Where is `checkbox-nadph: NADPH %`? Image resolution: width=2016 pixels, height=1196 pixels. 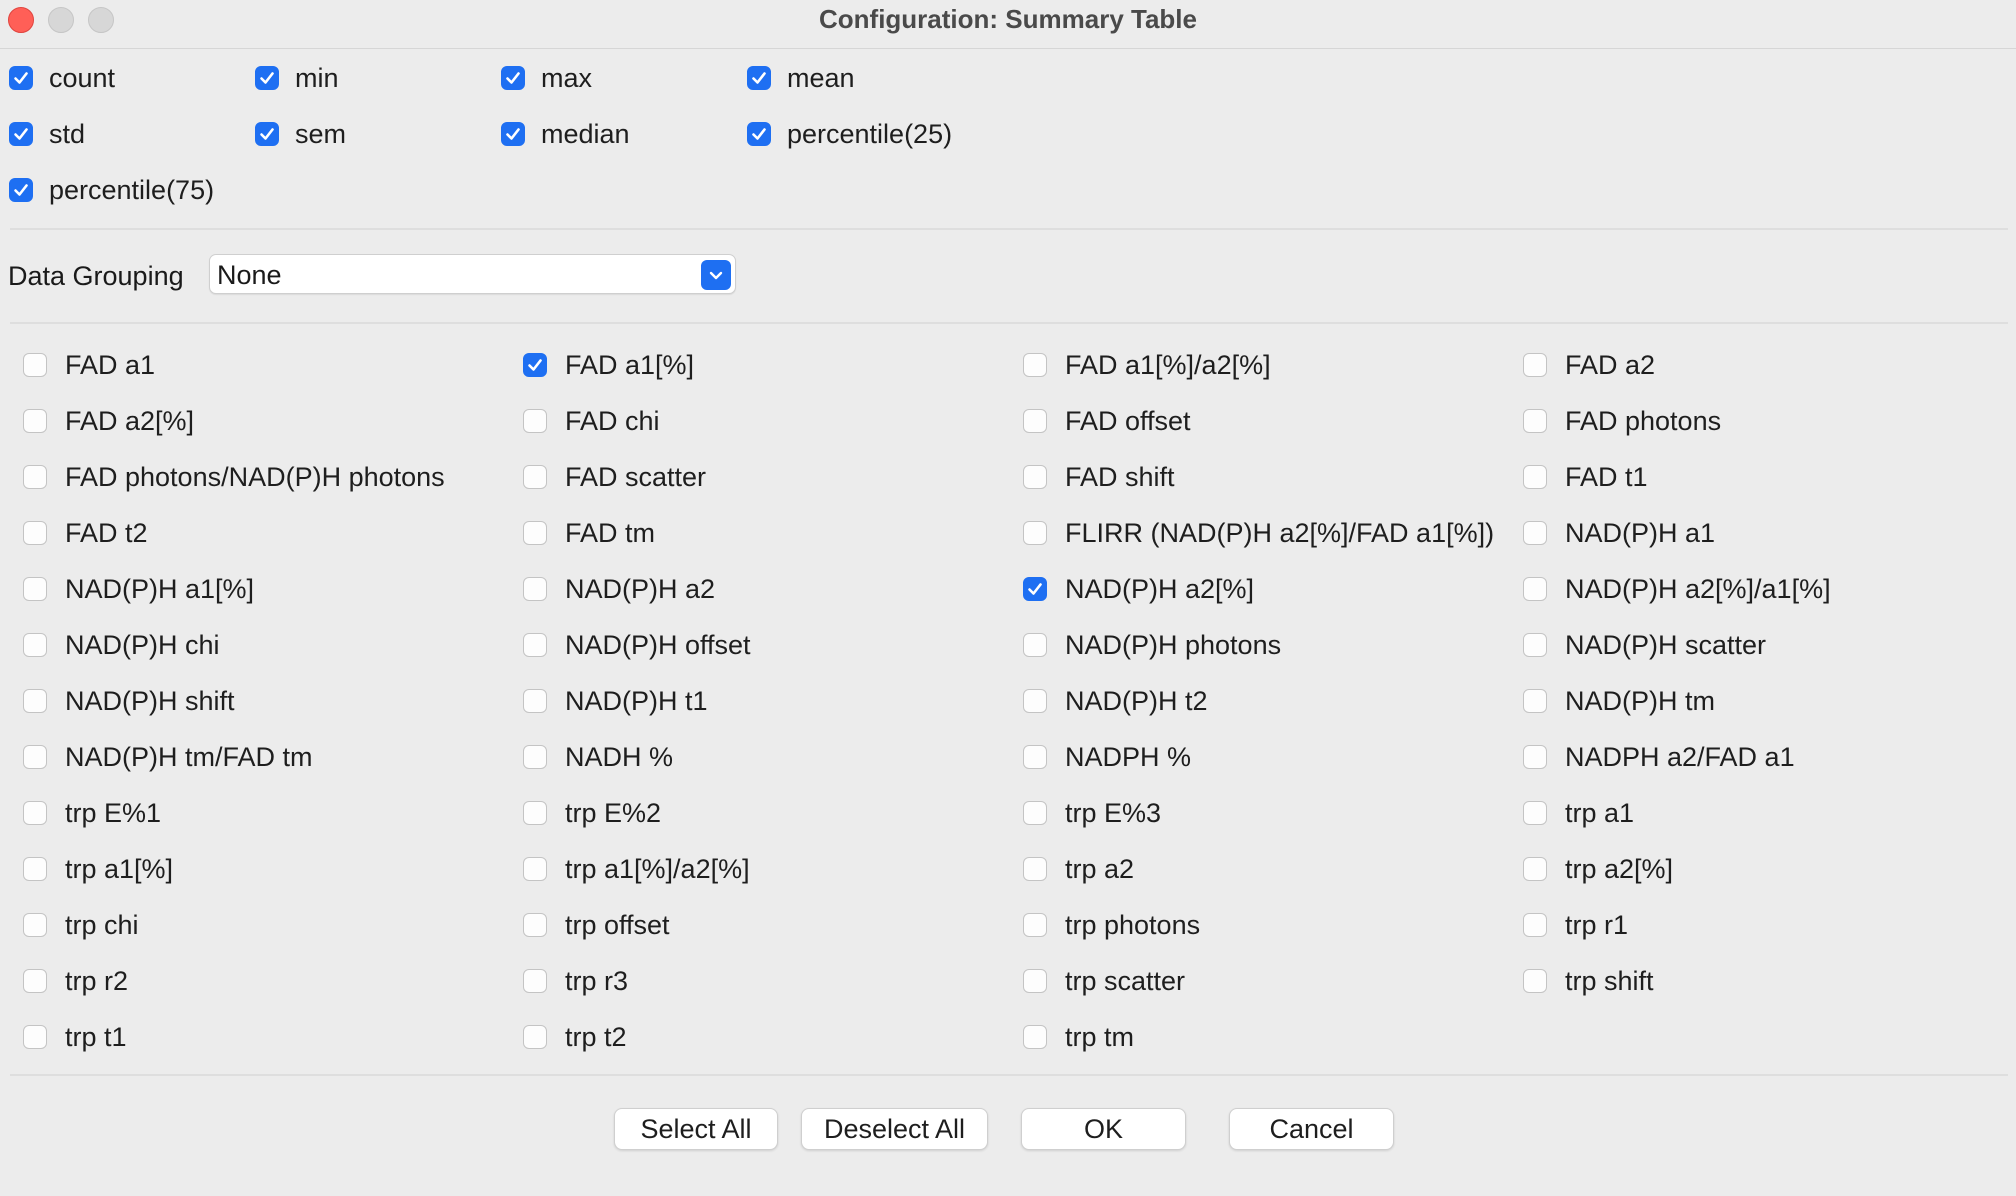 checkbox-nadph: NADPH % is located at coordinates (1107, 757).